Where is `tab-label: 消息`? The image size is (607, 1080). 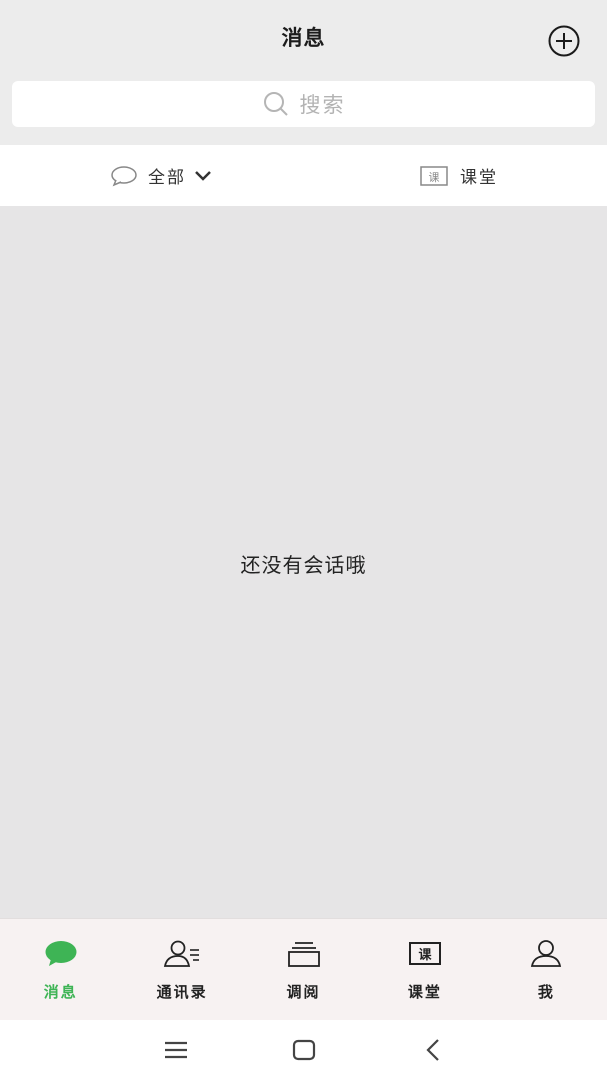 tab-label: 消息 is located at coordinates (60, 992).